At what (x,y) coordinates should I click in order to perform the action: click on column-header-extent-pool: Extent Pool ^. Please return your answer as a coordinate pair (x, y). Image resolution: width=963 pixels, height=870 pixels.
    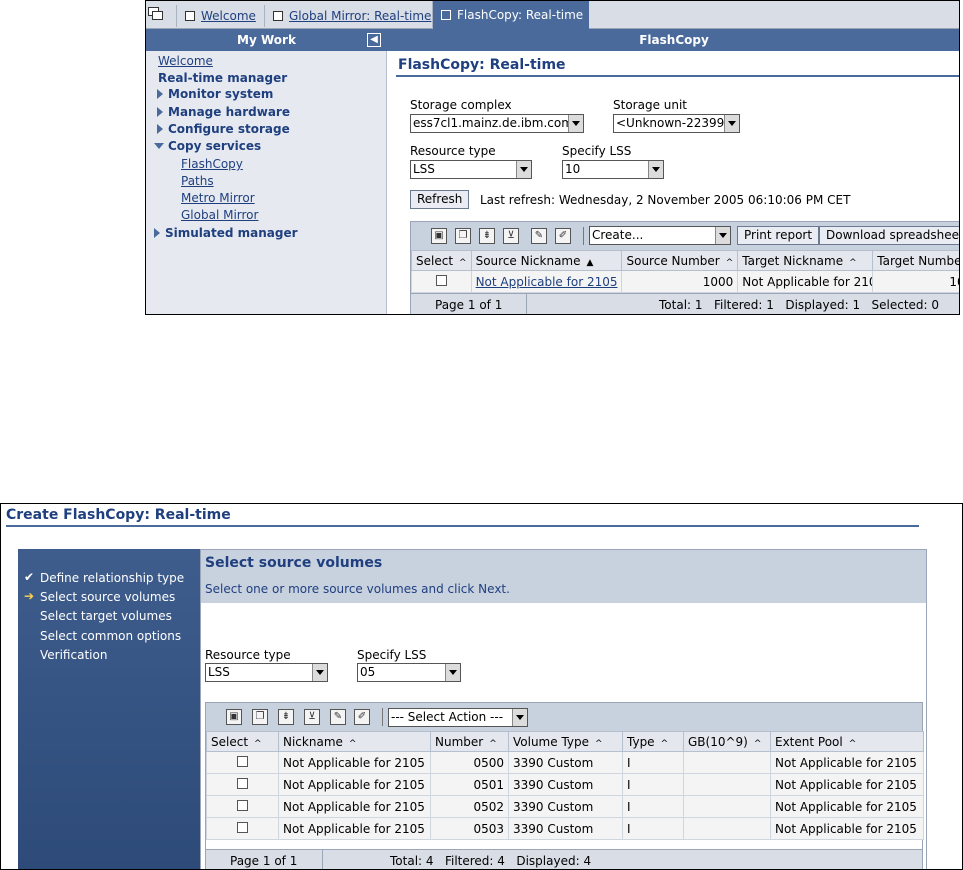
    Looking at the image, I should click on (847, 741).